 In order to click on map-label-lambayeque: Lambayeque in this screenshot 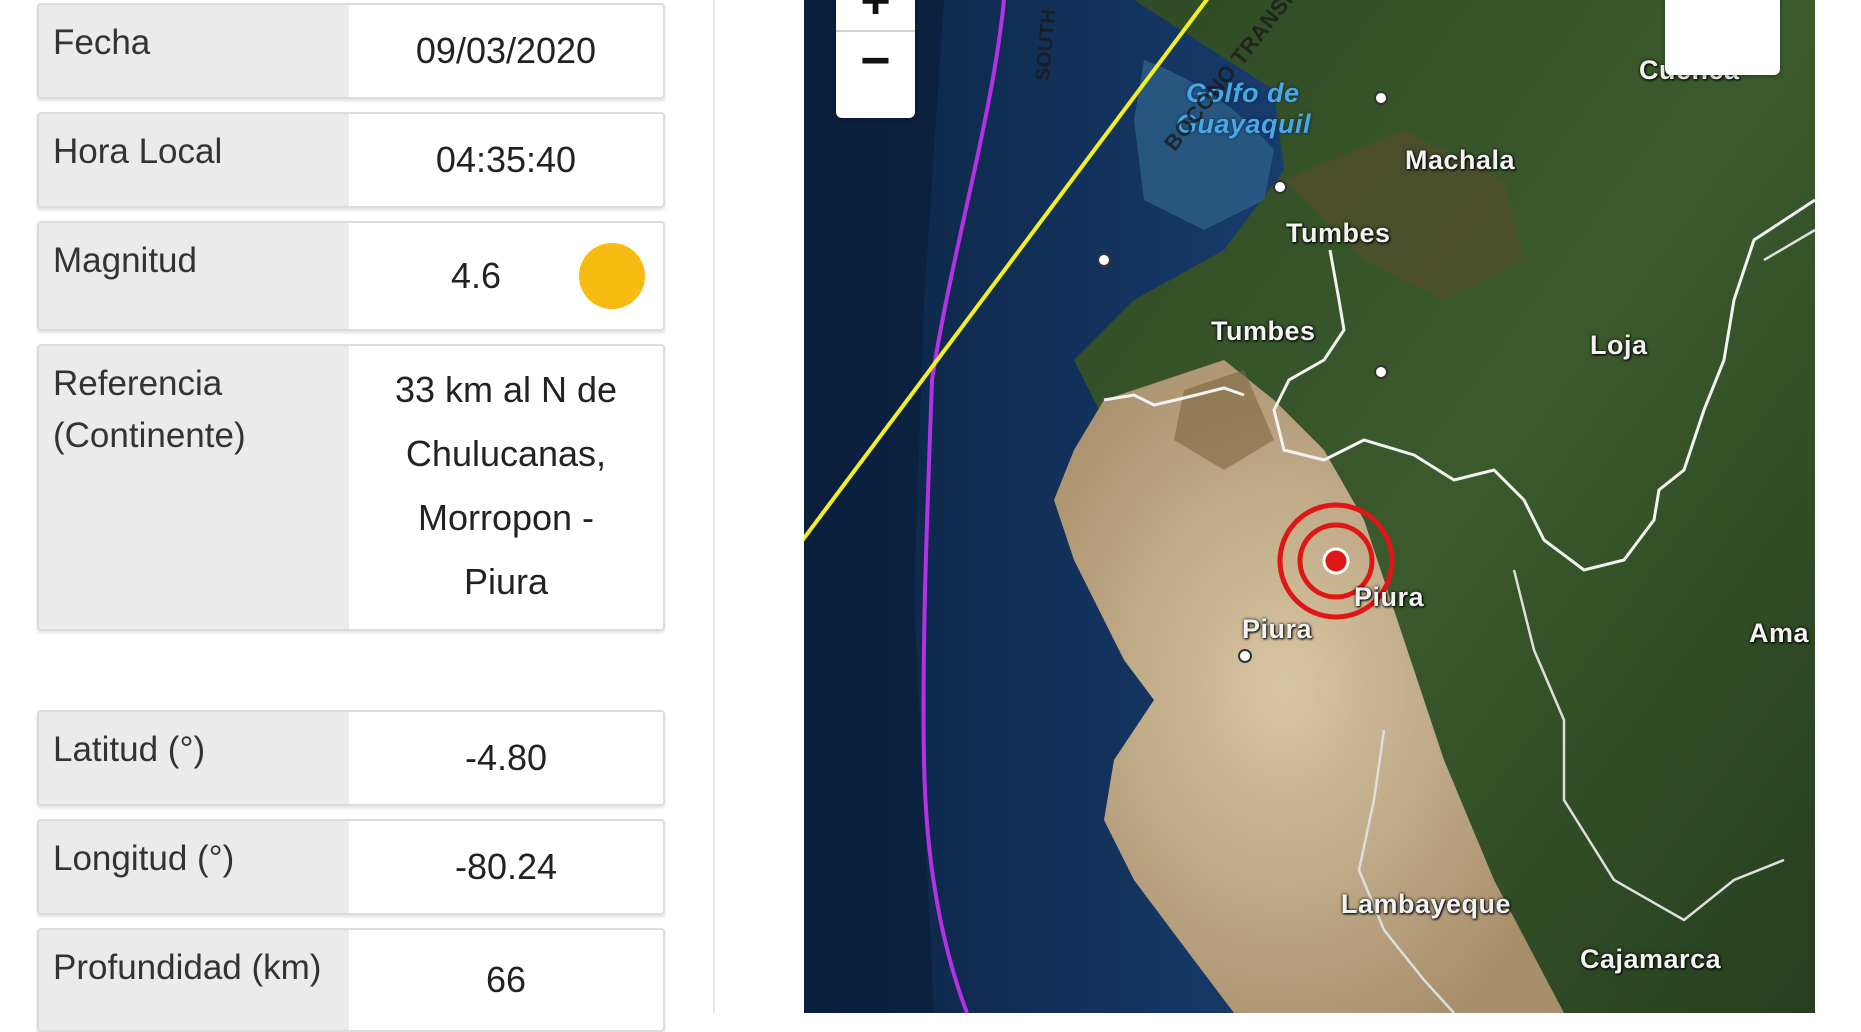, I will do `click(1426, 904)`.